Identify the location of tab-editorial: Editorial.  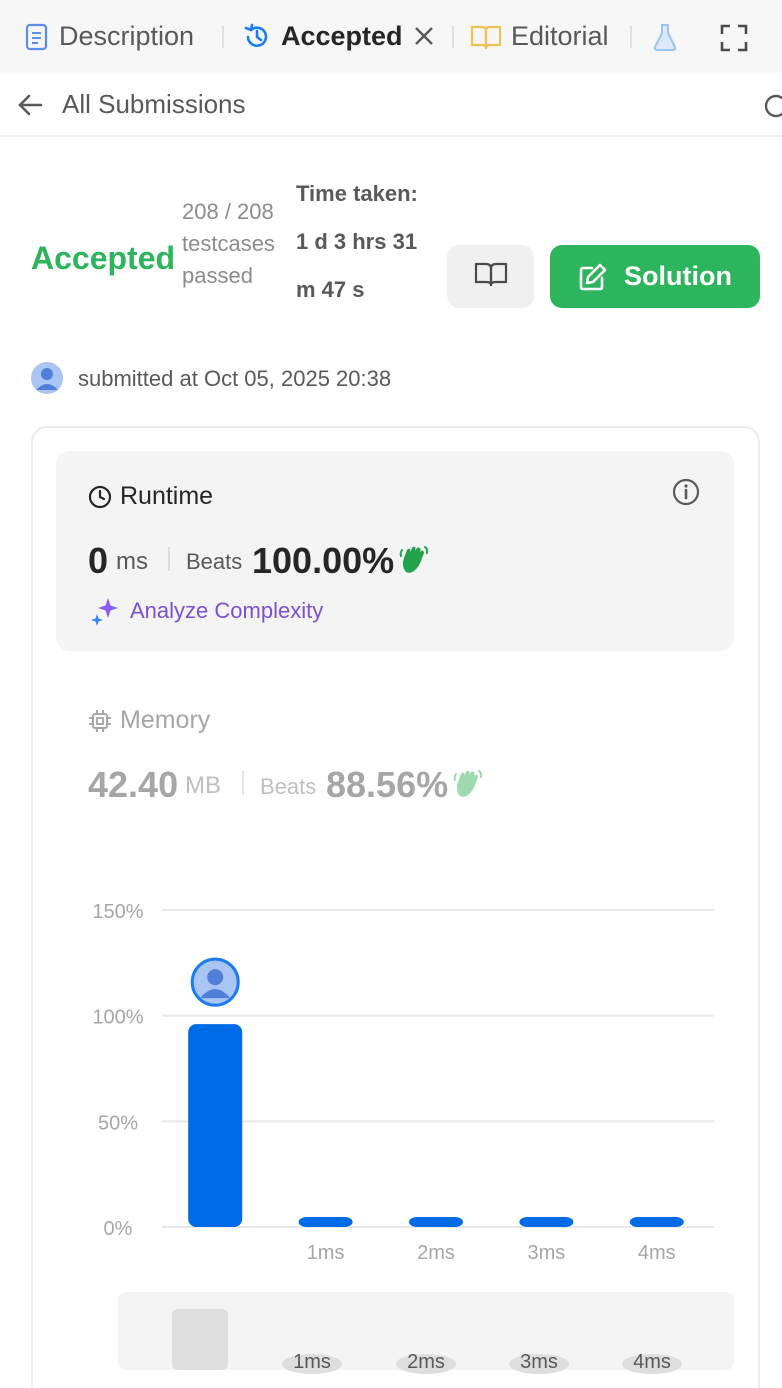
(539, 36).